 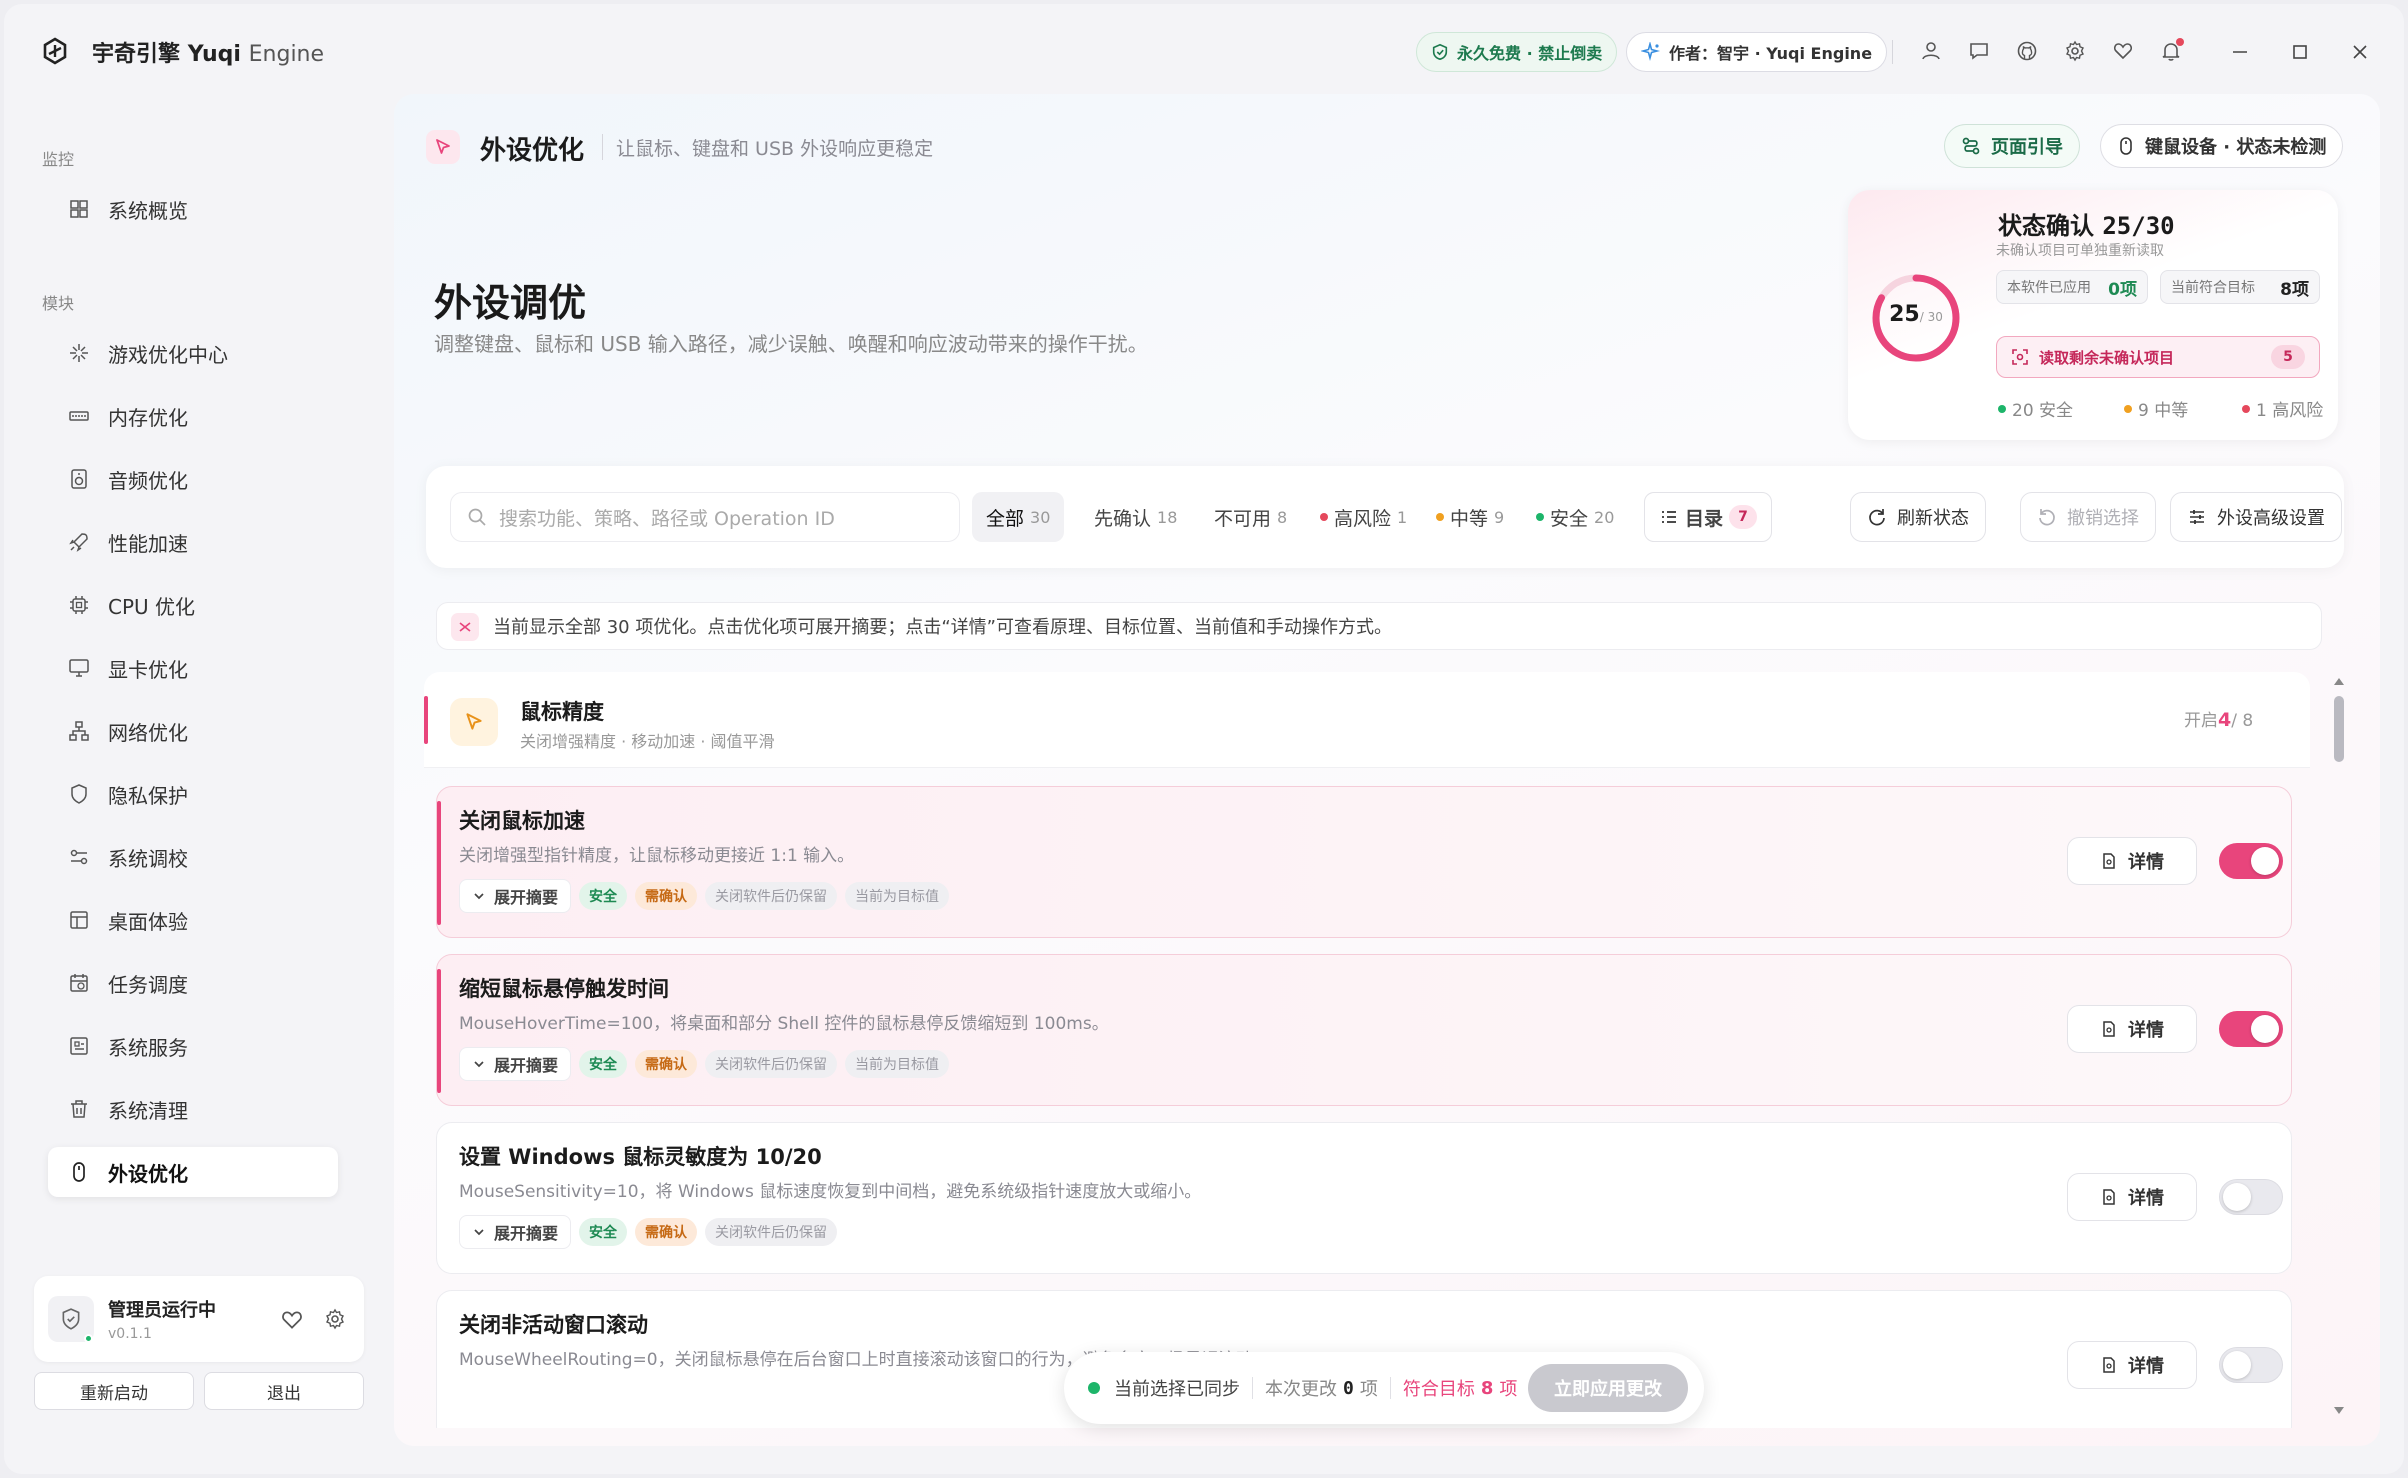 I want to click on sidebar-item-label: 任务调度, so click(x=148, y=984).